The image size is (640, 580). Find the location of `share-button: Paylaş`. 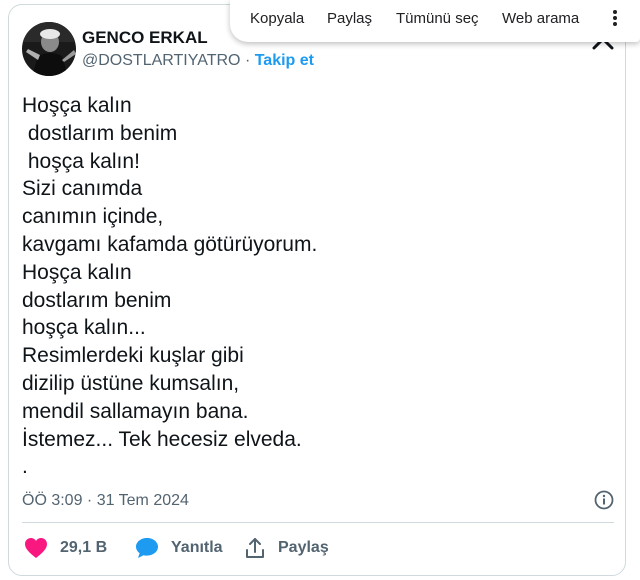

share-button: Paylaş is located at coordinates (286, 548).